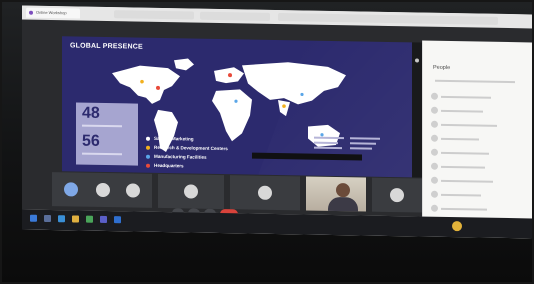 This screenshot has width=534, height=284. What do you see at coordinates (31, 12) in the screenshot?
I see `tab-favicon-icon` at bounding box center [31, 12].